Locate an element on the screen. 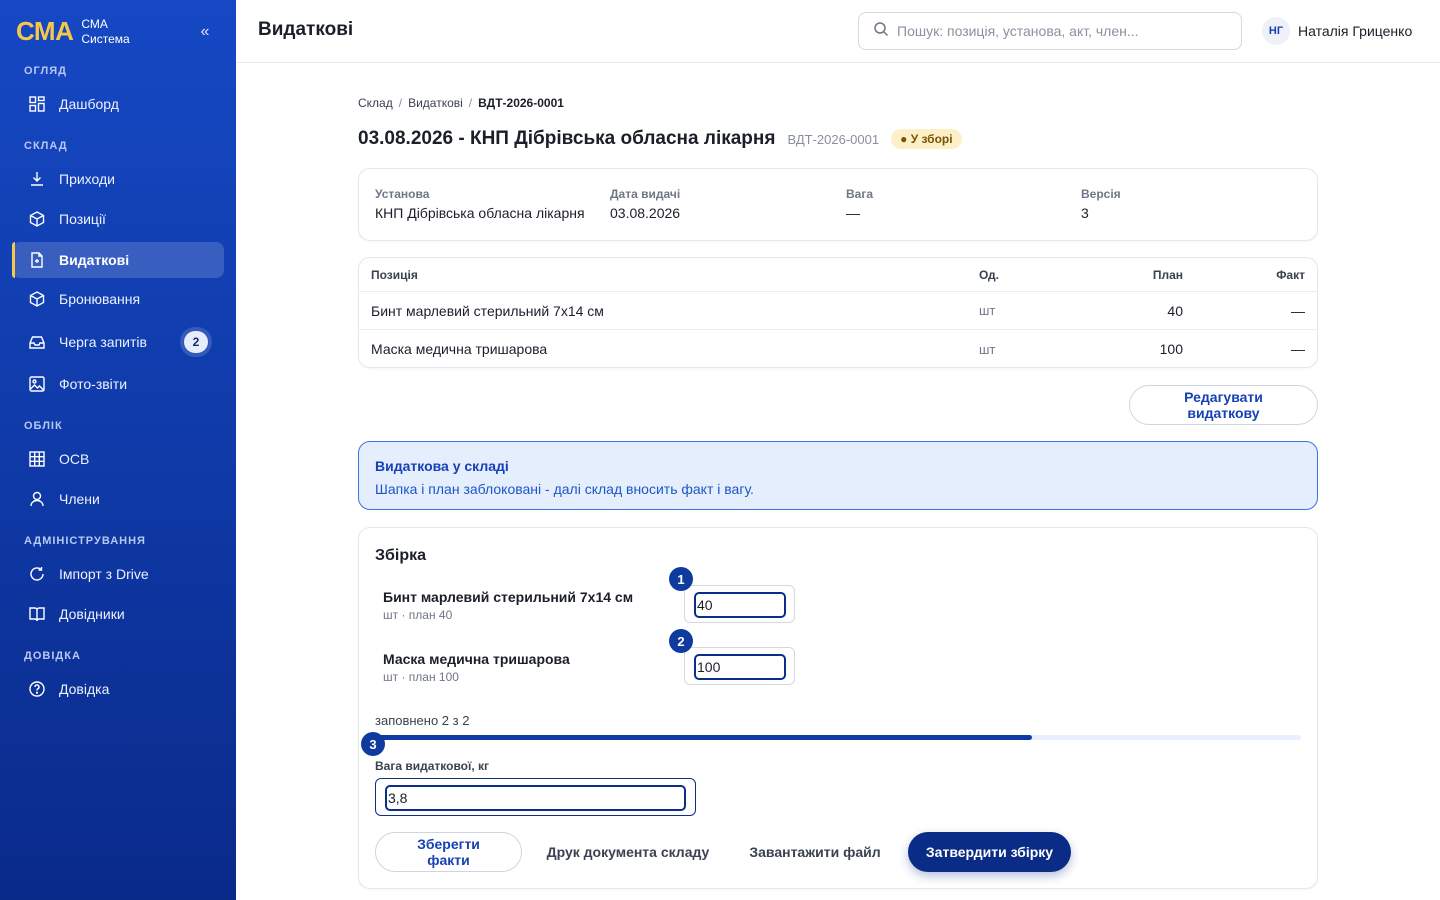  sidebar-item-members: Члени is located at coordinates (118, 499).